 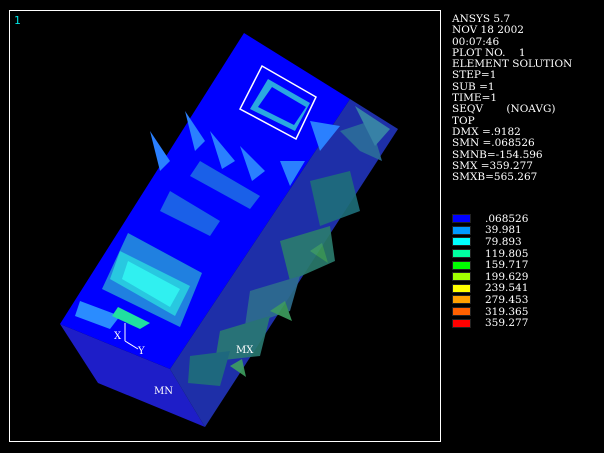 I want to click on legend-value: 159.717, so click(x=507, y=265).